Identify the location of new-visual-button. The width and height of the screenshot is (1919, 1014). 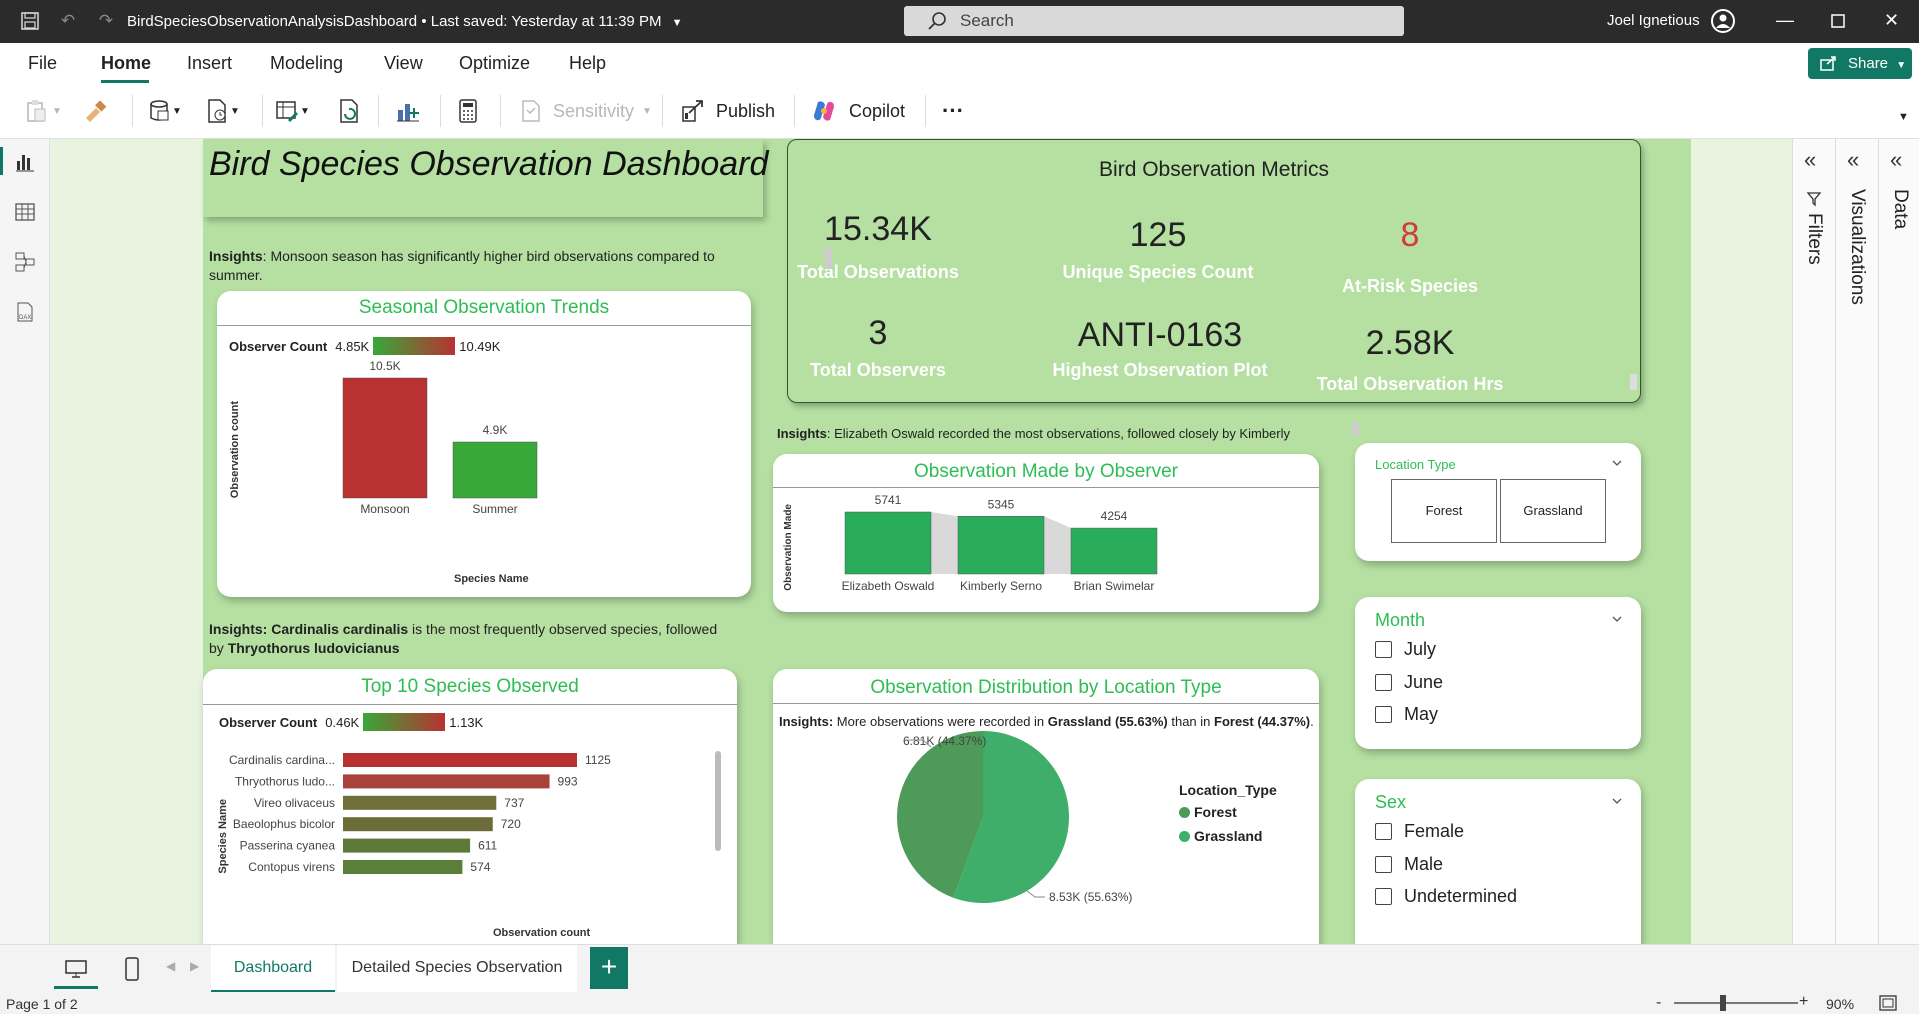
(408, 111).